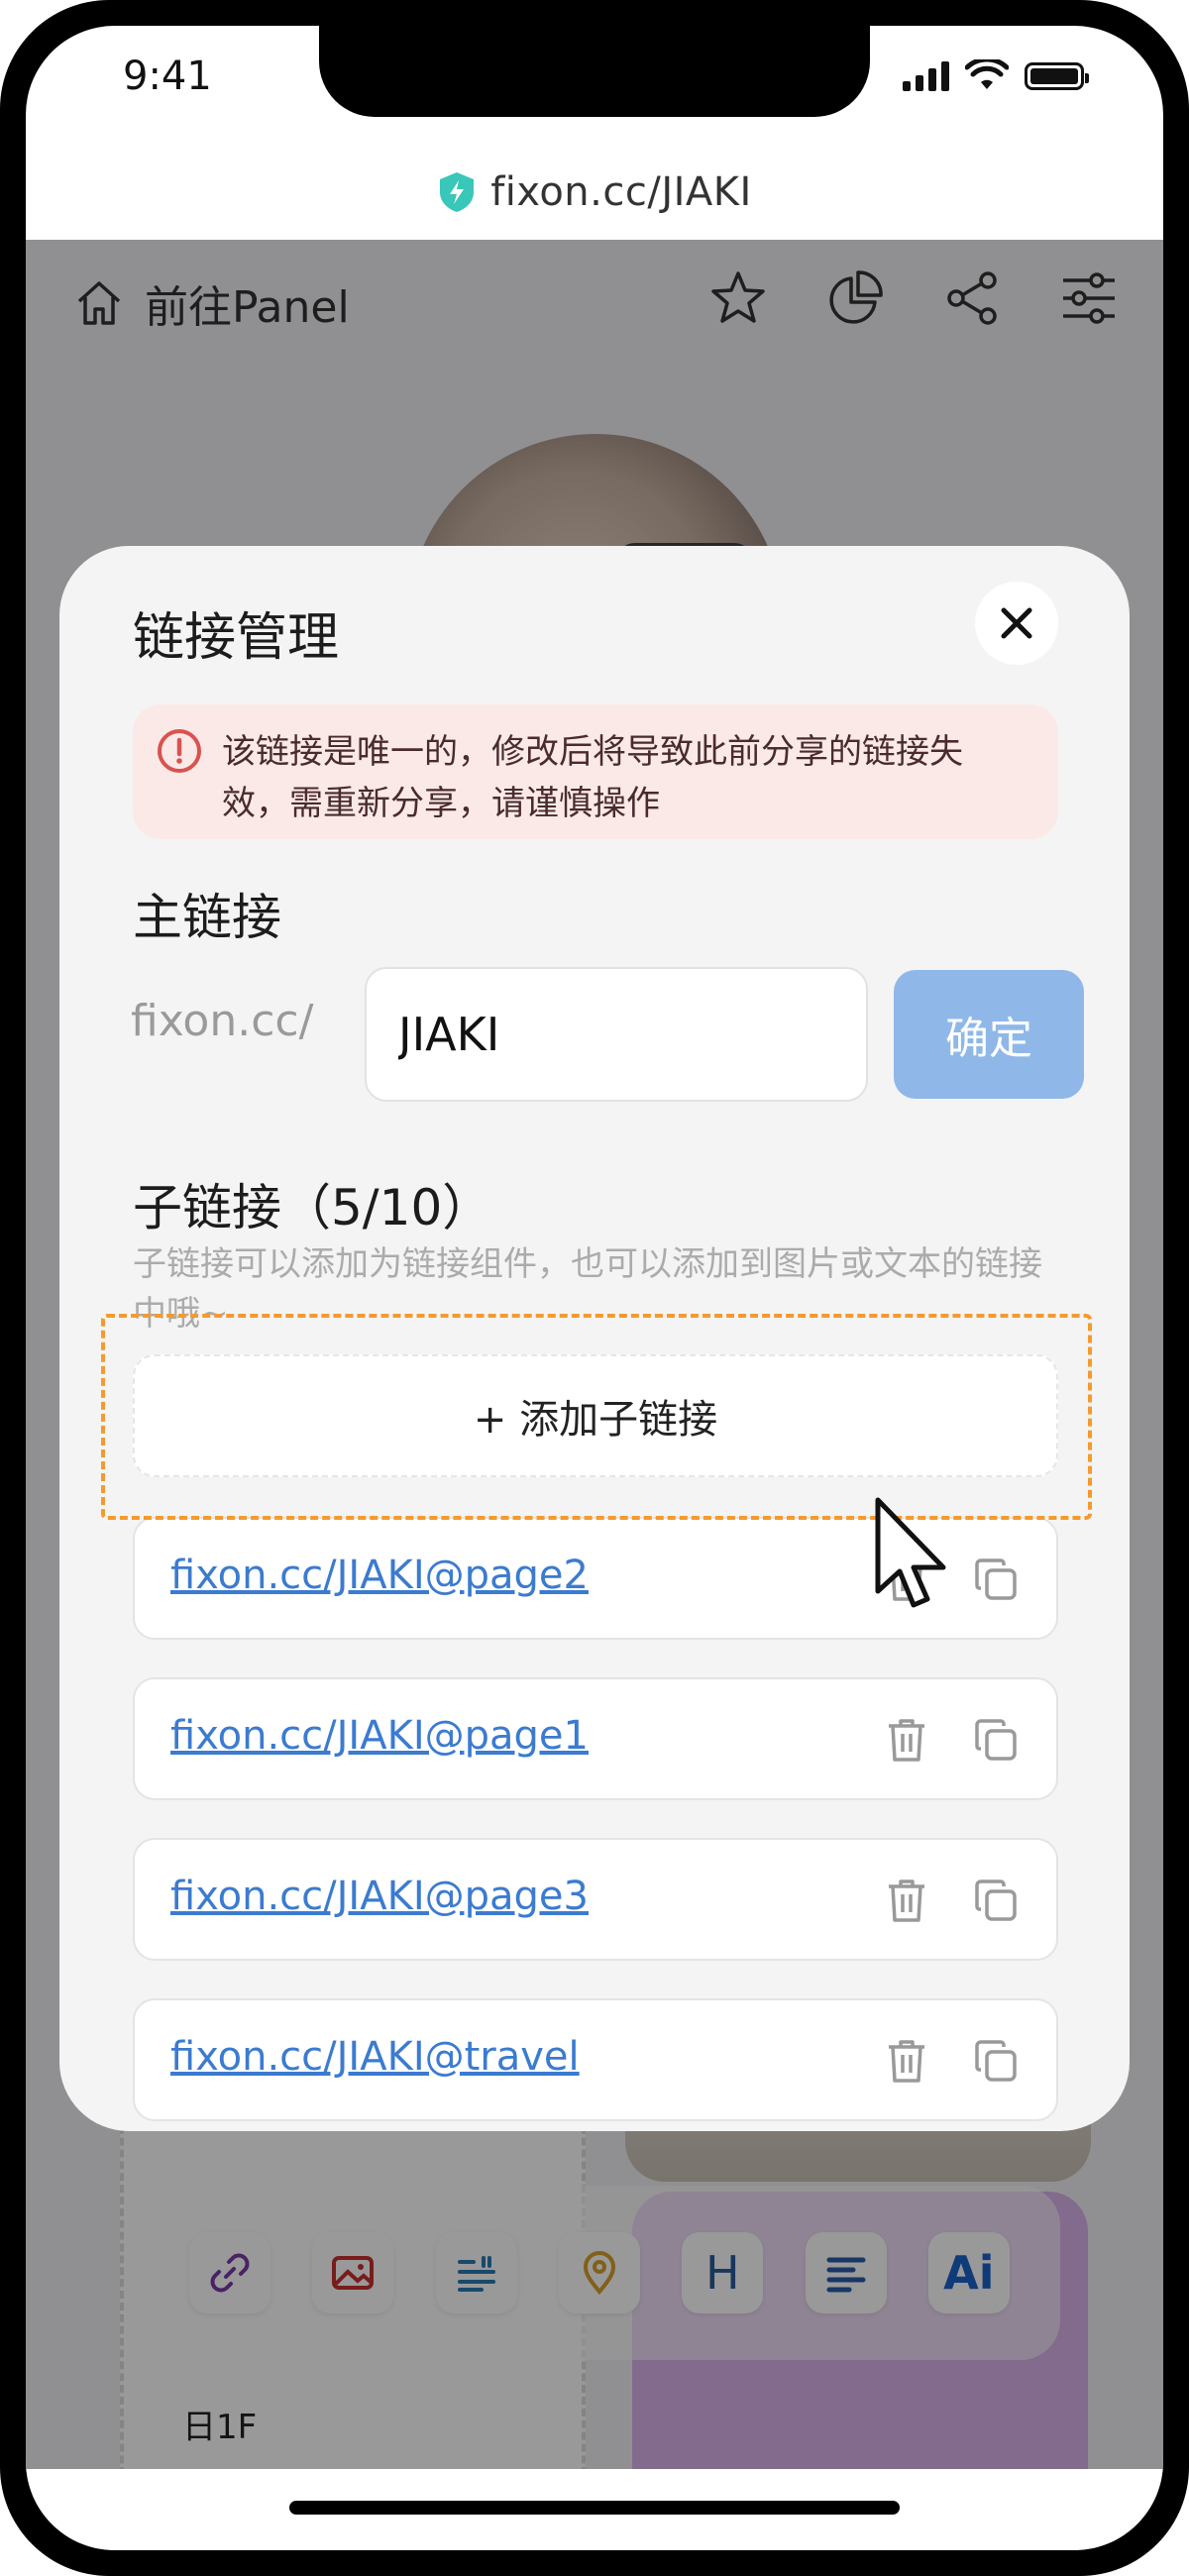  Describe the element at coordinates (926, 76) in the screenshot. I see `signal-icon` at that location.